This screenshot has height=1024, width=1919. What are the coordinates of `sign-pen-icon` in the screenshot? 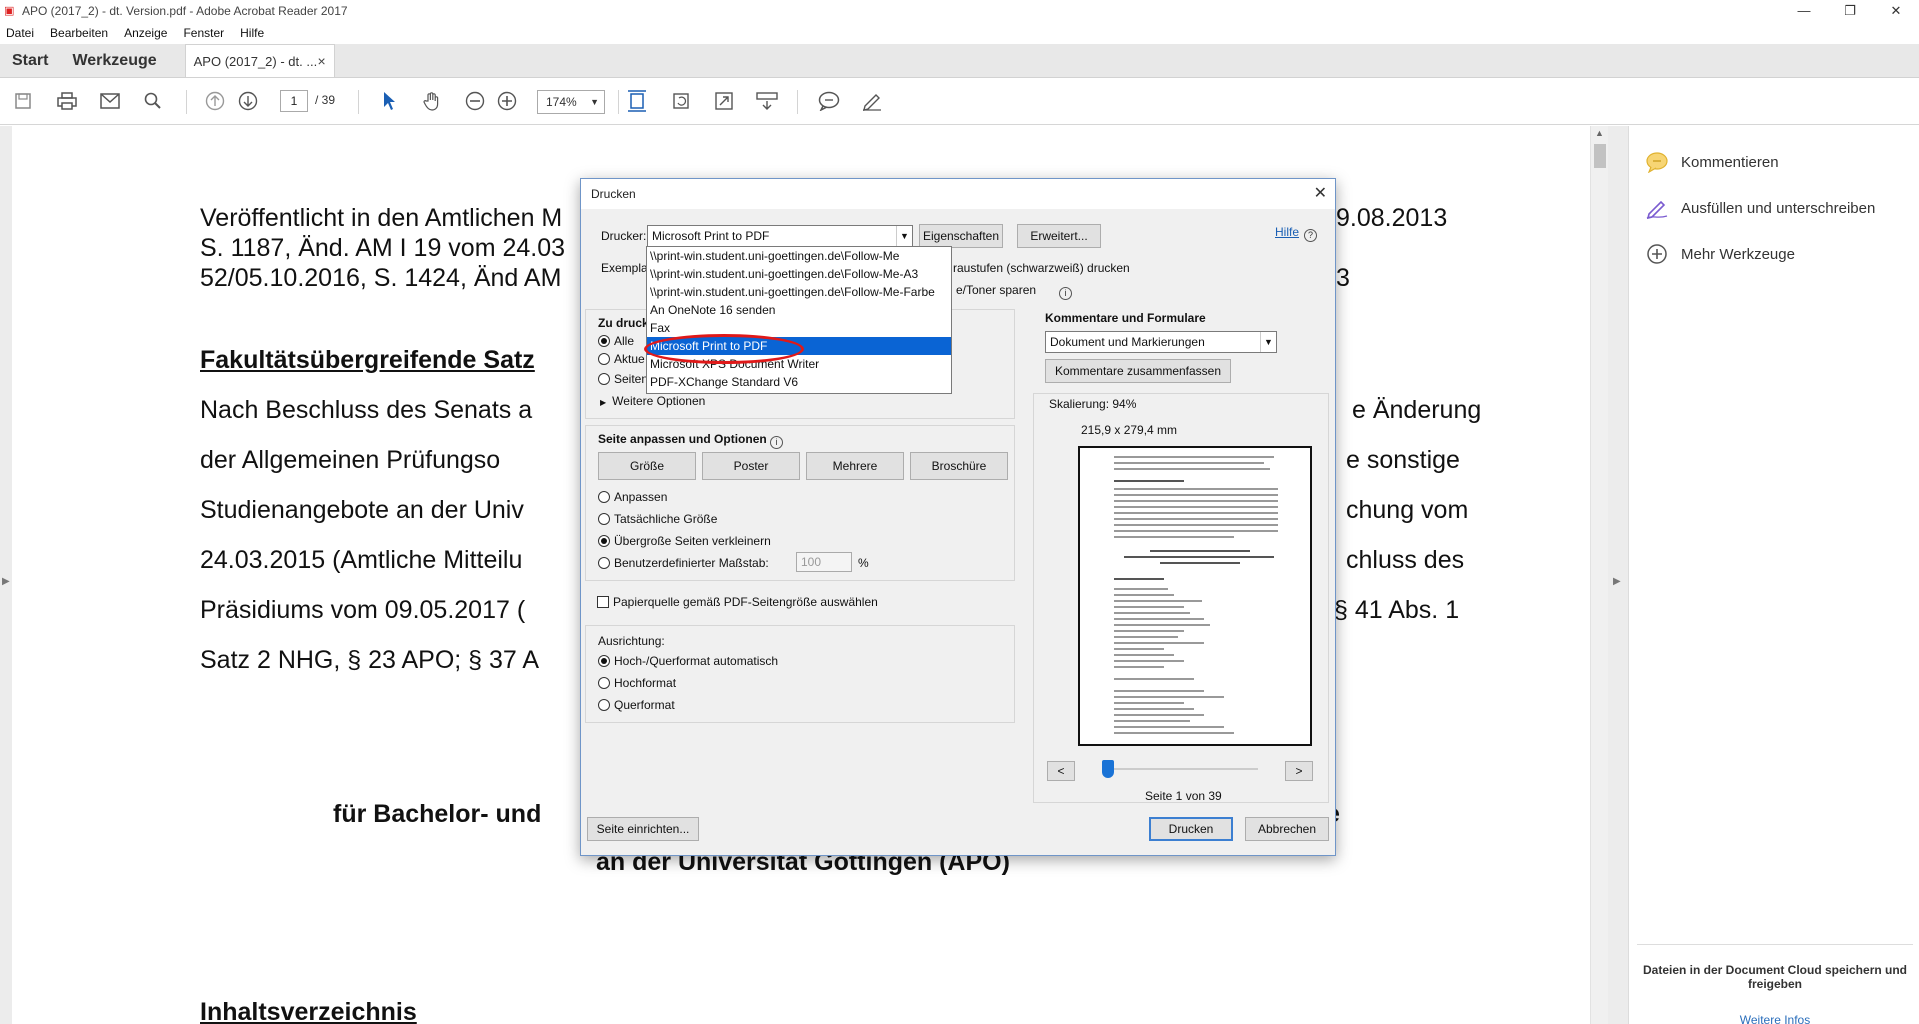 It's located at (872, 101).